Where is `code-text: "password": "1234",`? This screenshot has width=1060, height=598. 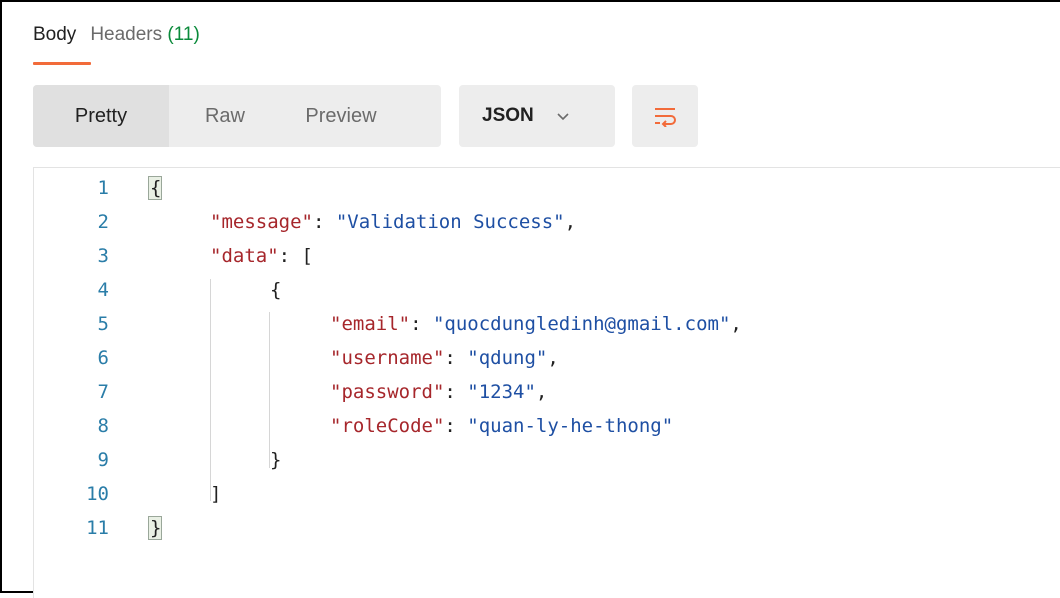
code-text: "password": "1234", is located at coordinates (438, 392).